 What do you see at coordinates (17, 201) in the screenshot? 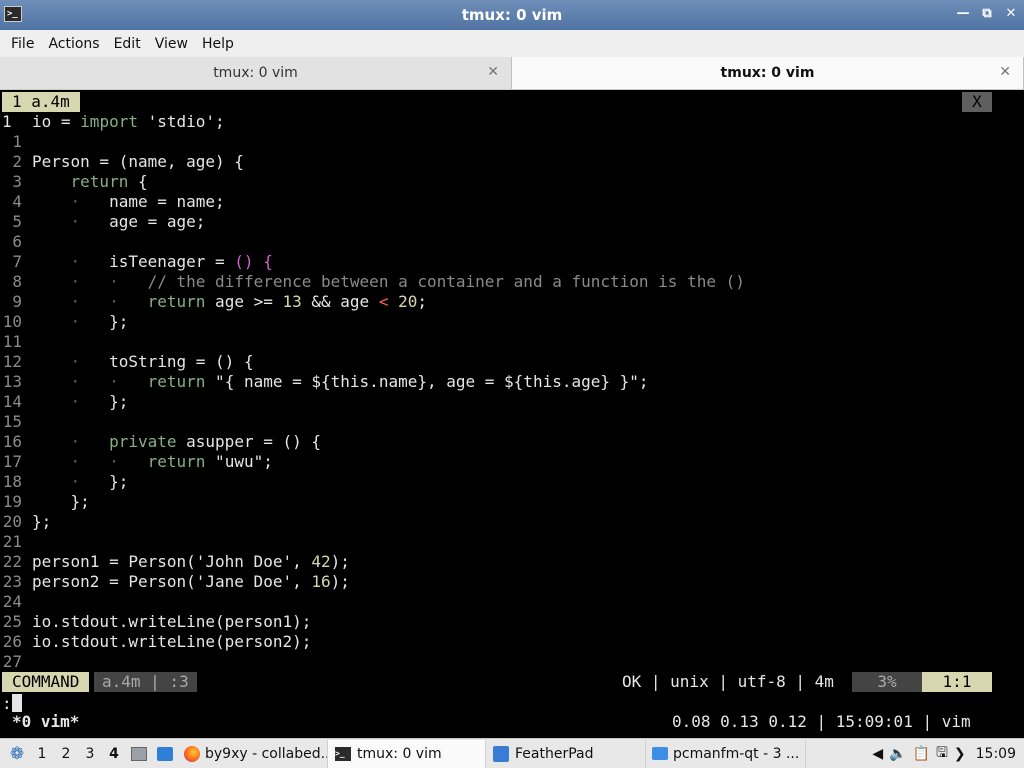
I see `line-number: 4` at bounding box center [17, 201].